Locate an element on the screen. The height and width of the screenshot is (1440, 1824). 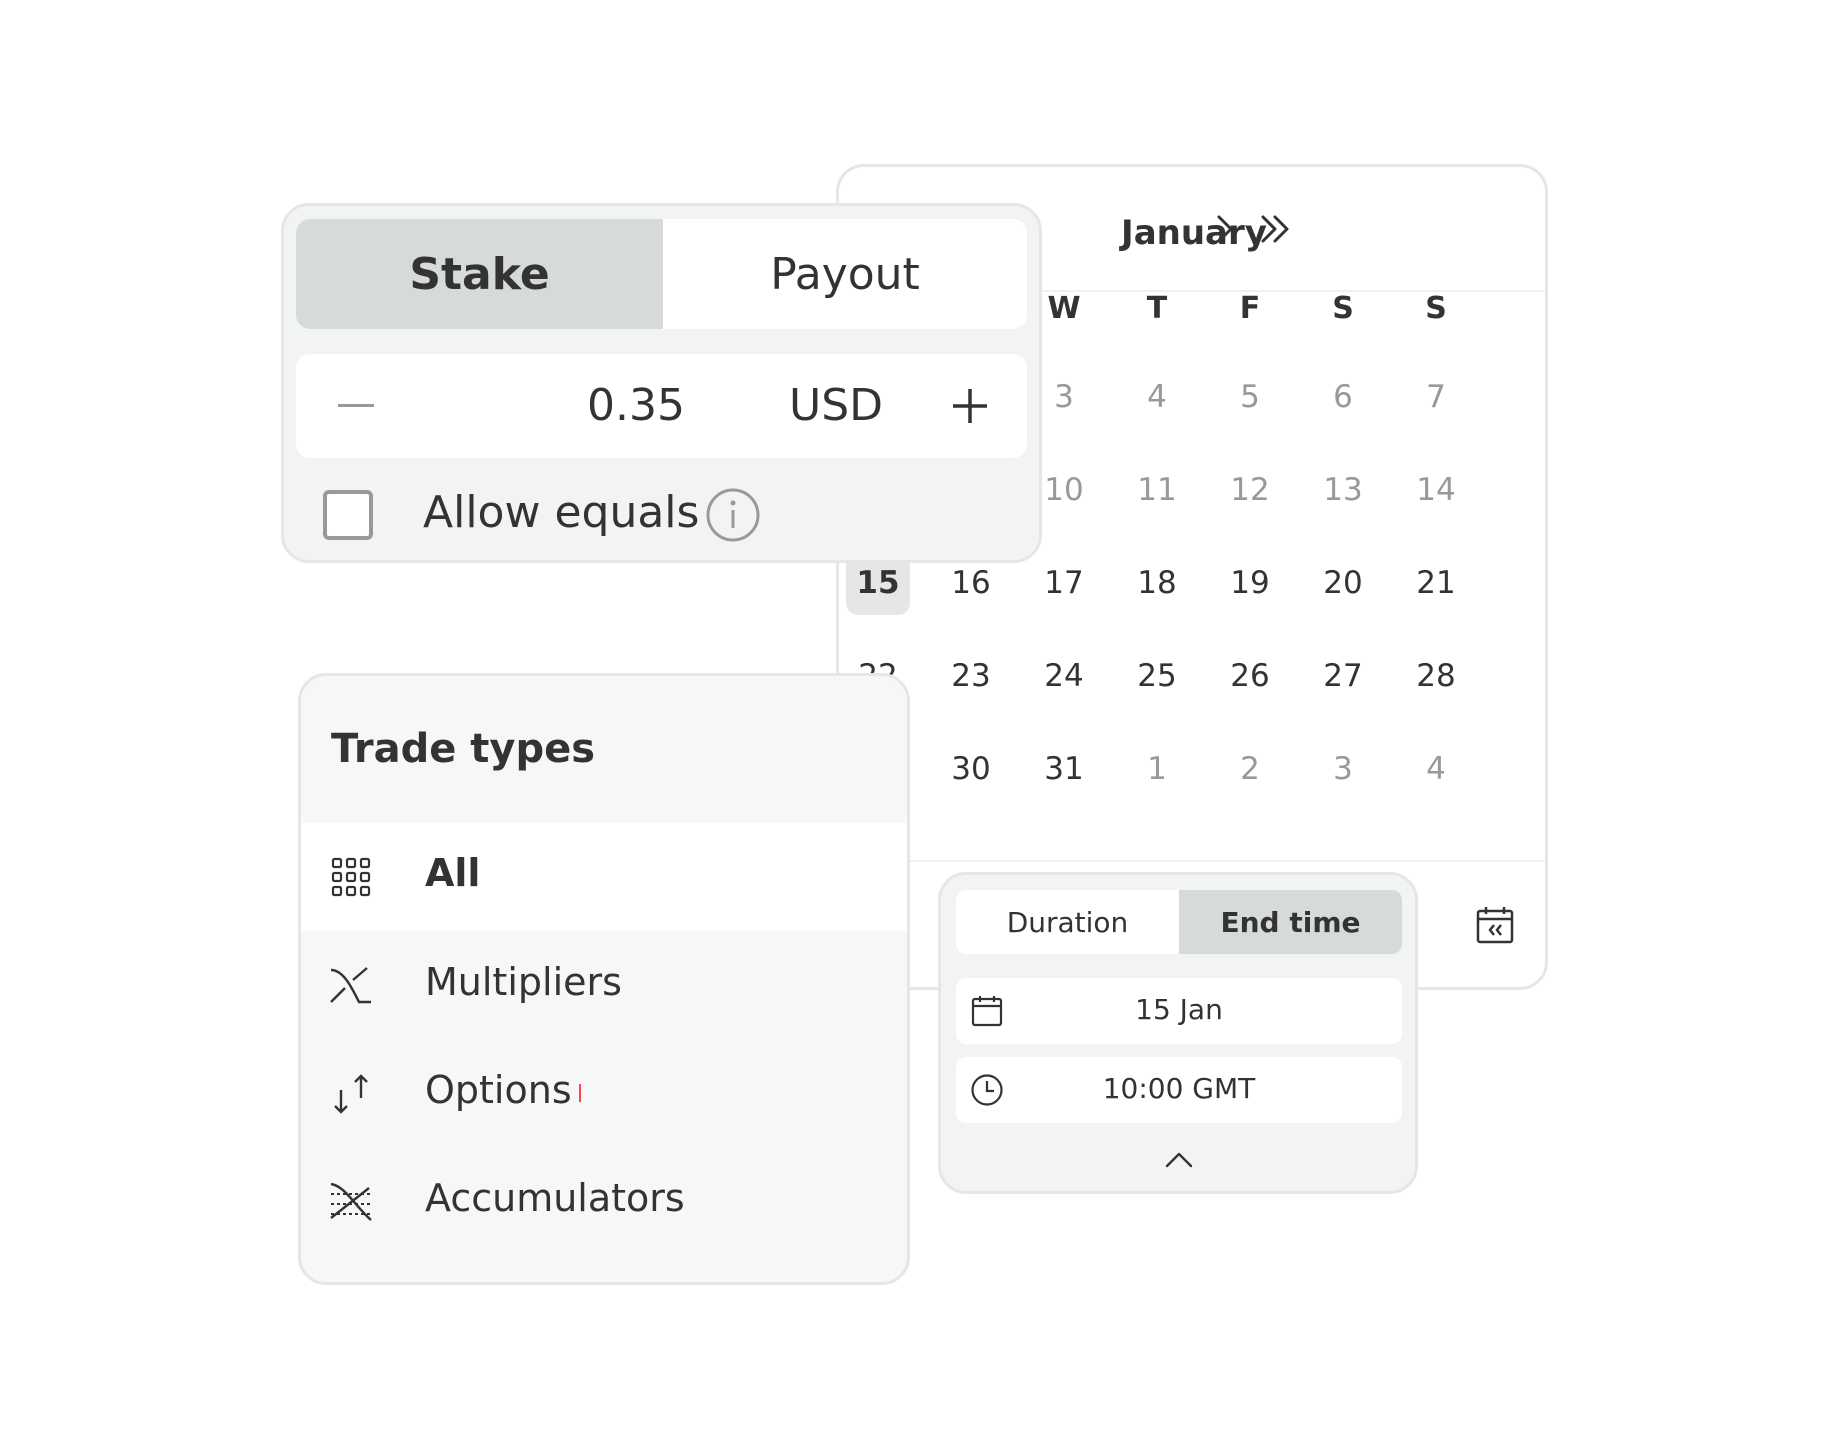
end-time-panel: Duration End time 15 Jan 10:00 GMT is located at coordinates (1178, 1033).